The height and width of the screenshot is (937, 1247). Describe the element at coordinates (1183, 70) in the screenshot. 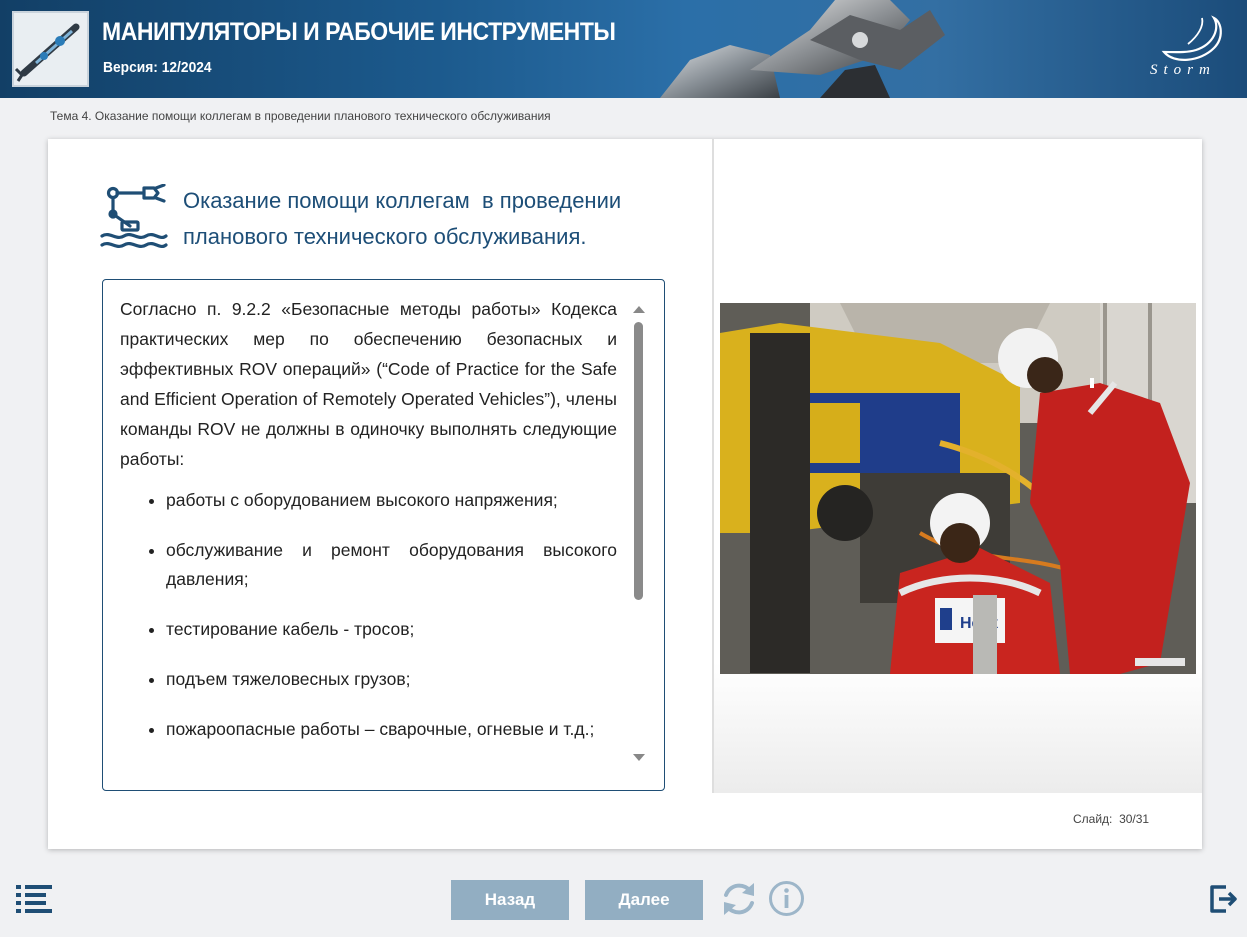

I see `storm-logo-text: Storm` at that location.